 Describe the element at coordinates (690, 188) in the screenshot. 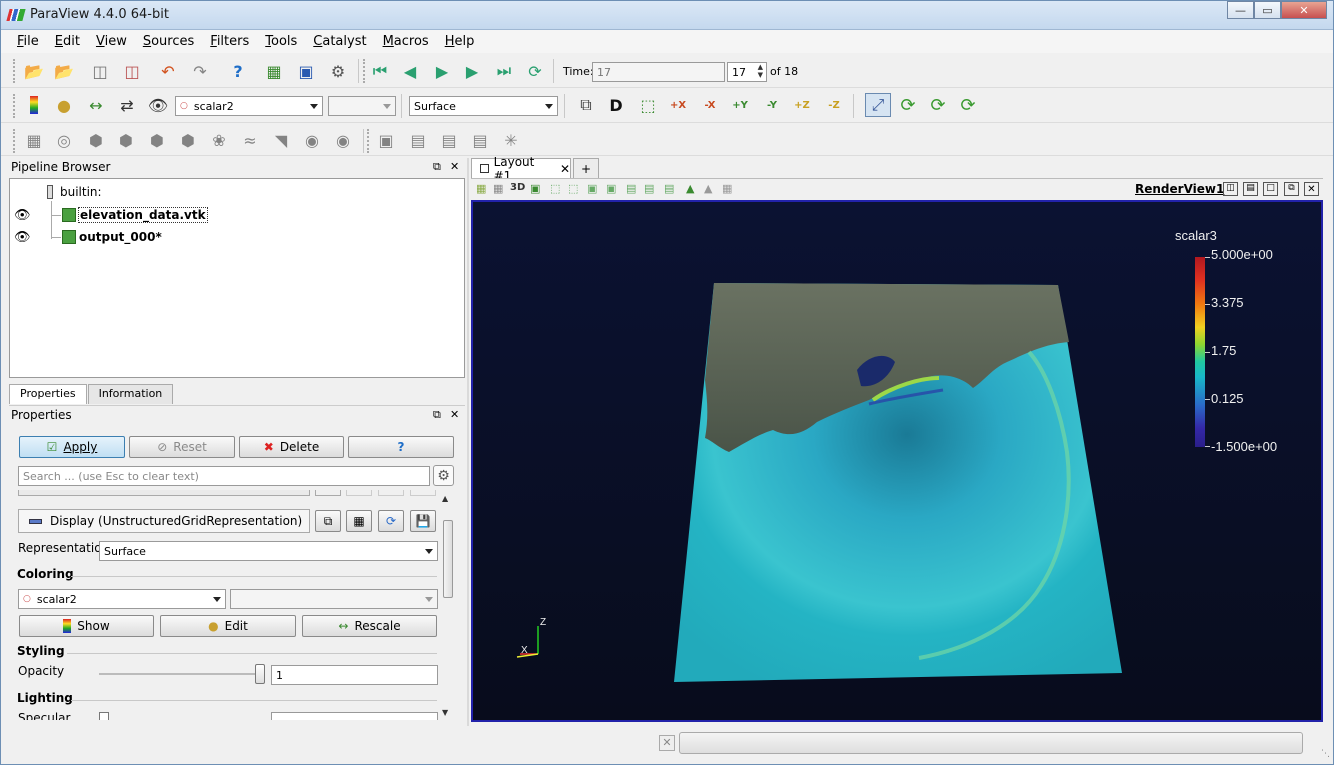

I see `grow-selection-icon: ▲` at that location.